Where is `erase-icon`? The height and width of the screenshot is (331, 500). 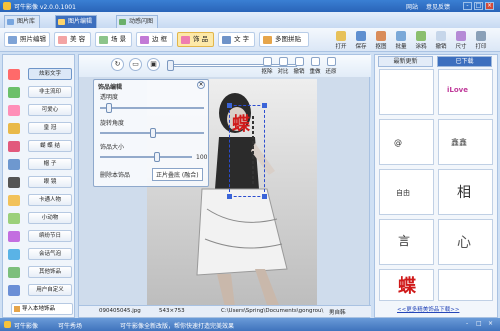 erase-icon is located at coordinates (267, 61).